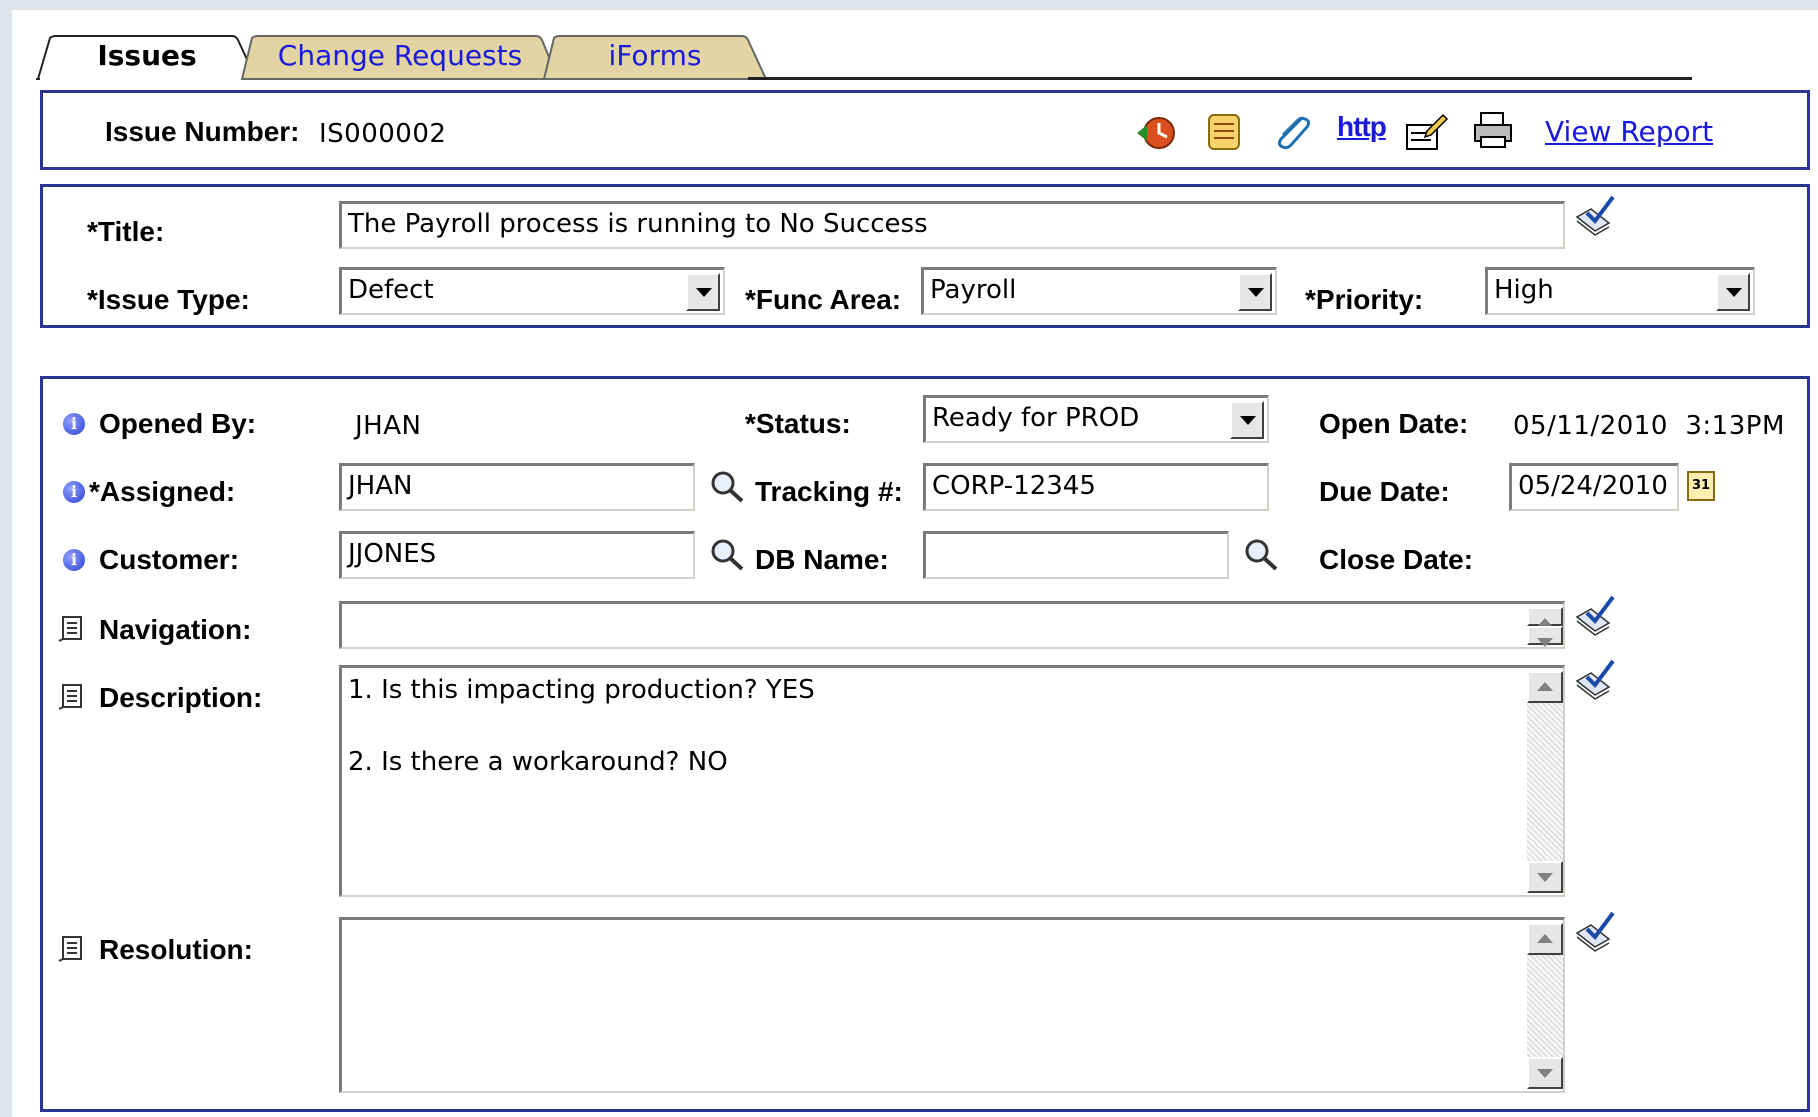 The image size is (1818, 1117). Describe the element at coordinates (1620, 291) in the screenshot. I see `priority-select: High` at that location.